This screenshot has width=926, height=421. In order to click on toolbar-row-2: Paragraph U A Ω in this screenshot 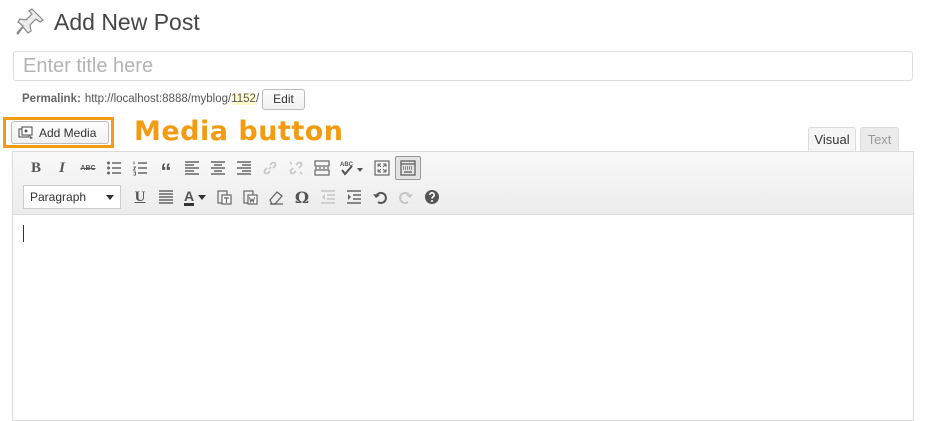, I will do `click(234, 197)`.